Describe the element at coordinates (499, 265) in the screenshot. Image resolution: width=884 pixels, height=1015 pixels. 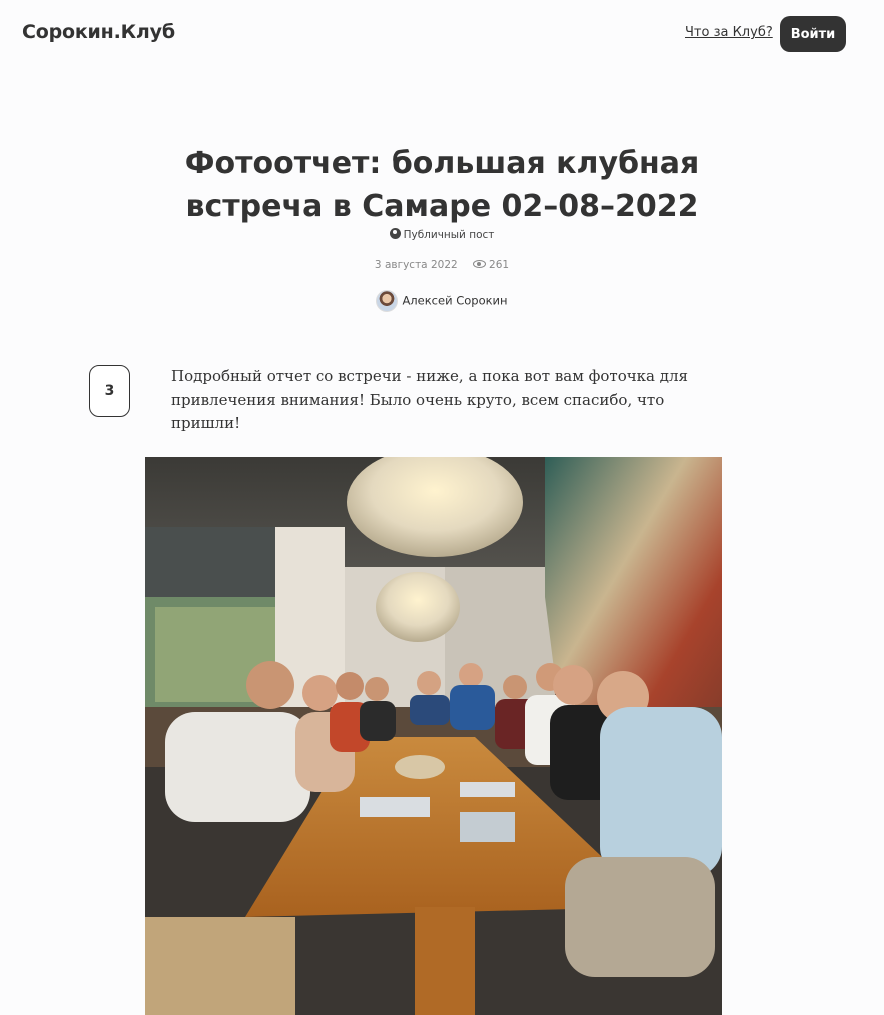
I see `view-count: 261` at that location.